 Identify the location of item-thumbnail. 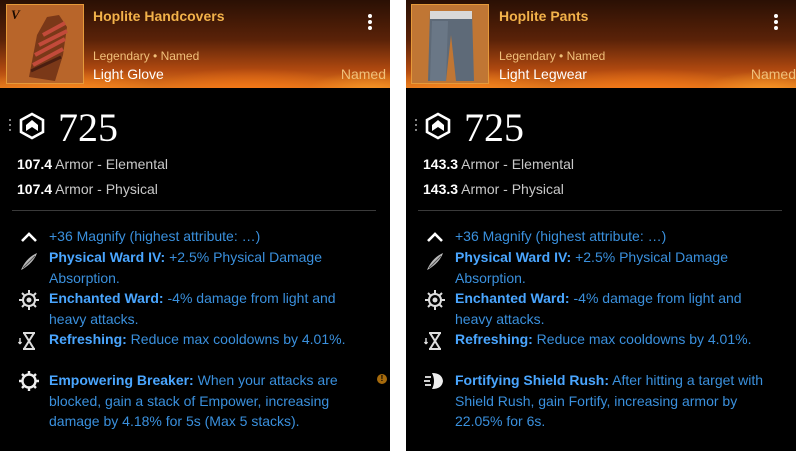
(450, 44).